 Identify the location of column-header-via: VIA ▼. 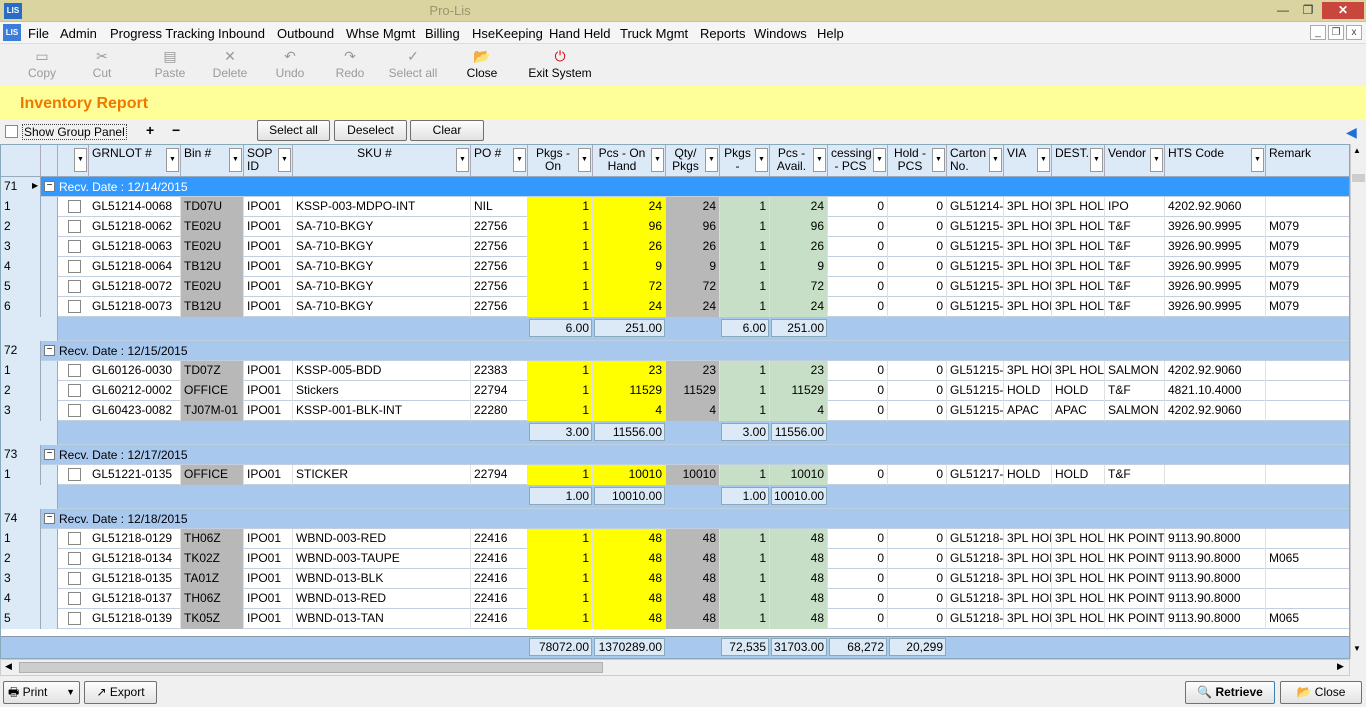
(1028, 161).